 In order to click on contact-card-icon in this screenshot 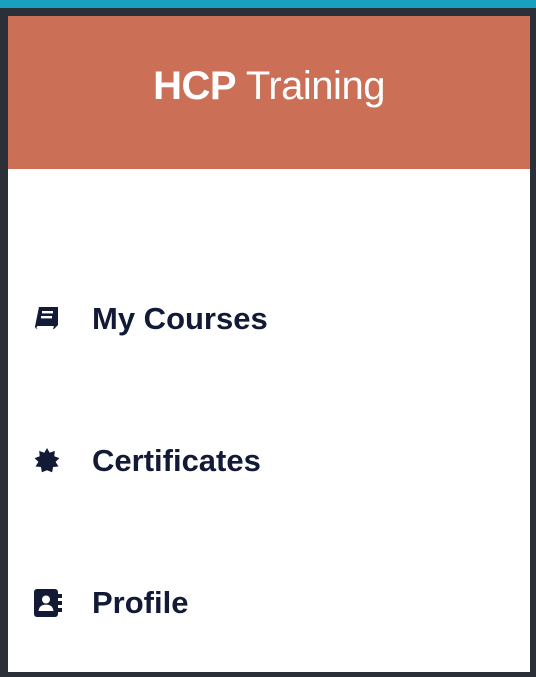, I will do `click(50, 603)`.